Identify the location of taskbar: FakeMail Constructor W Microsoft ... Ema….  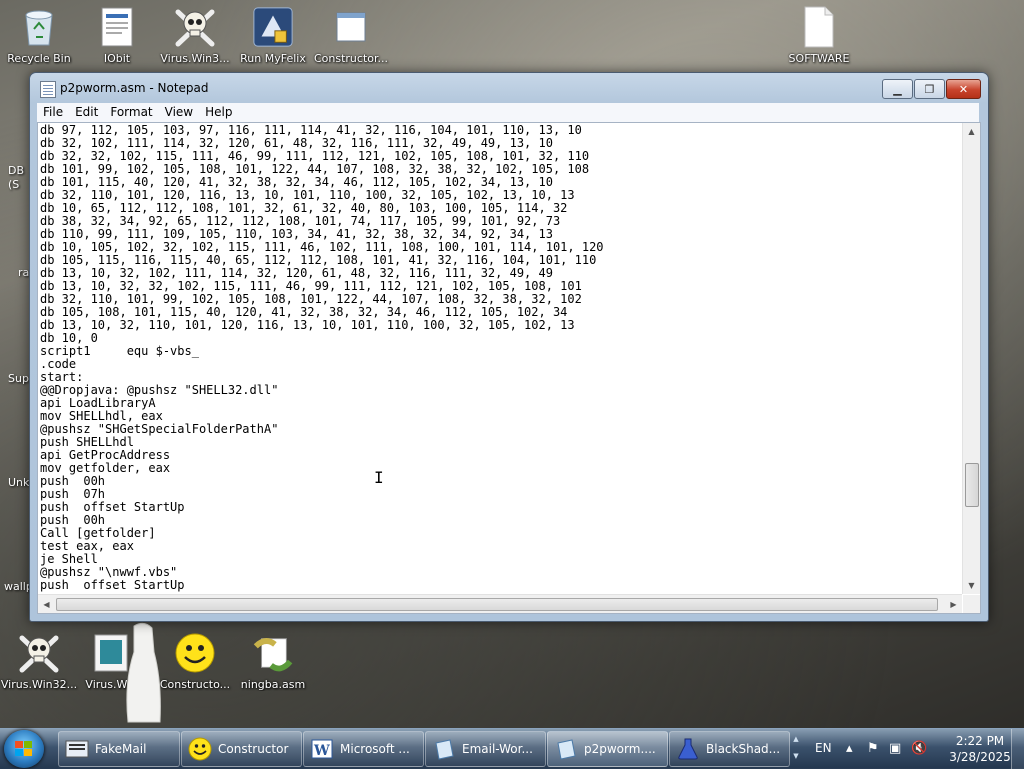
(512, 748).